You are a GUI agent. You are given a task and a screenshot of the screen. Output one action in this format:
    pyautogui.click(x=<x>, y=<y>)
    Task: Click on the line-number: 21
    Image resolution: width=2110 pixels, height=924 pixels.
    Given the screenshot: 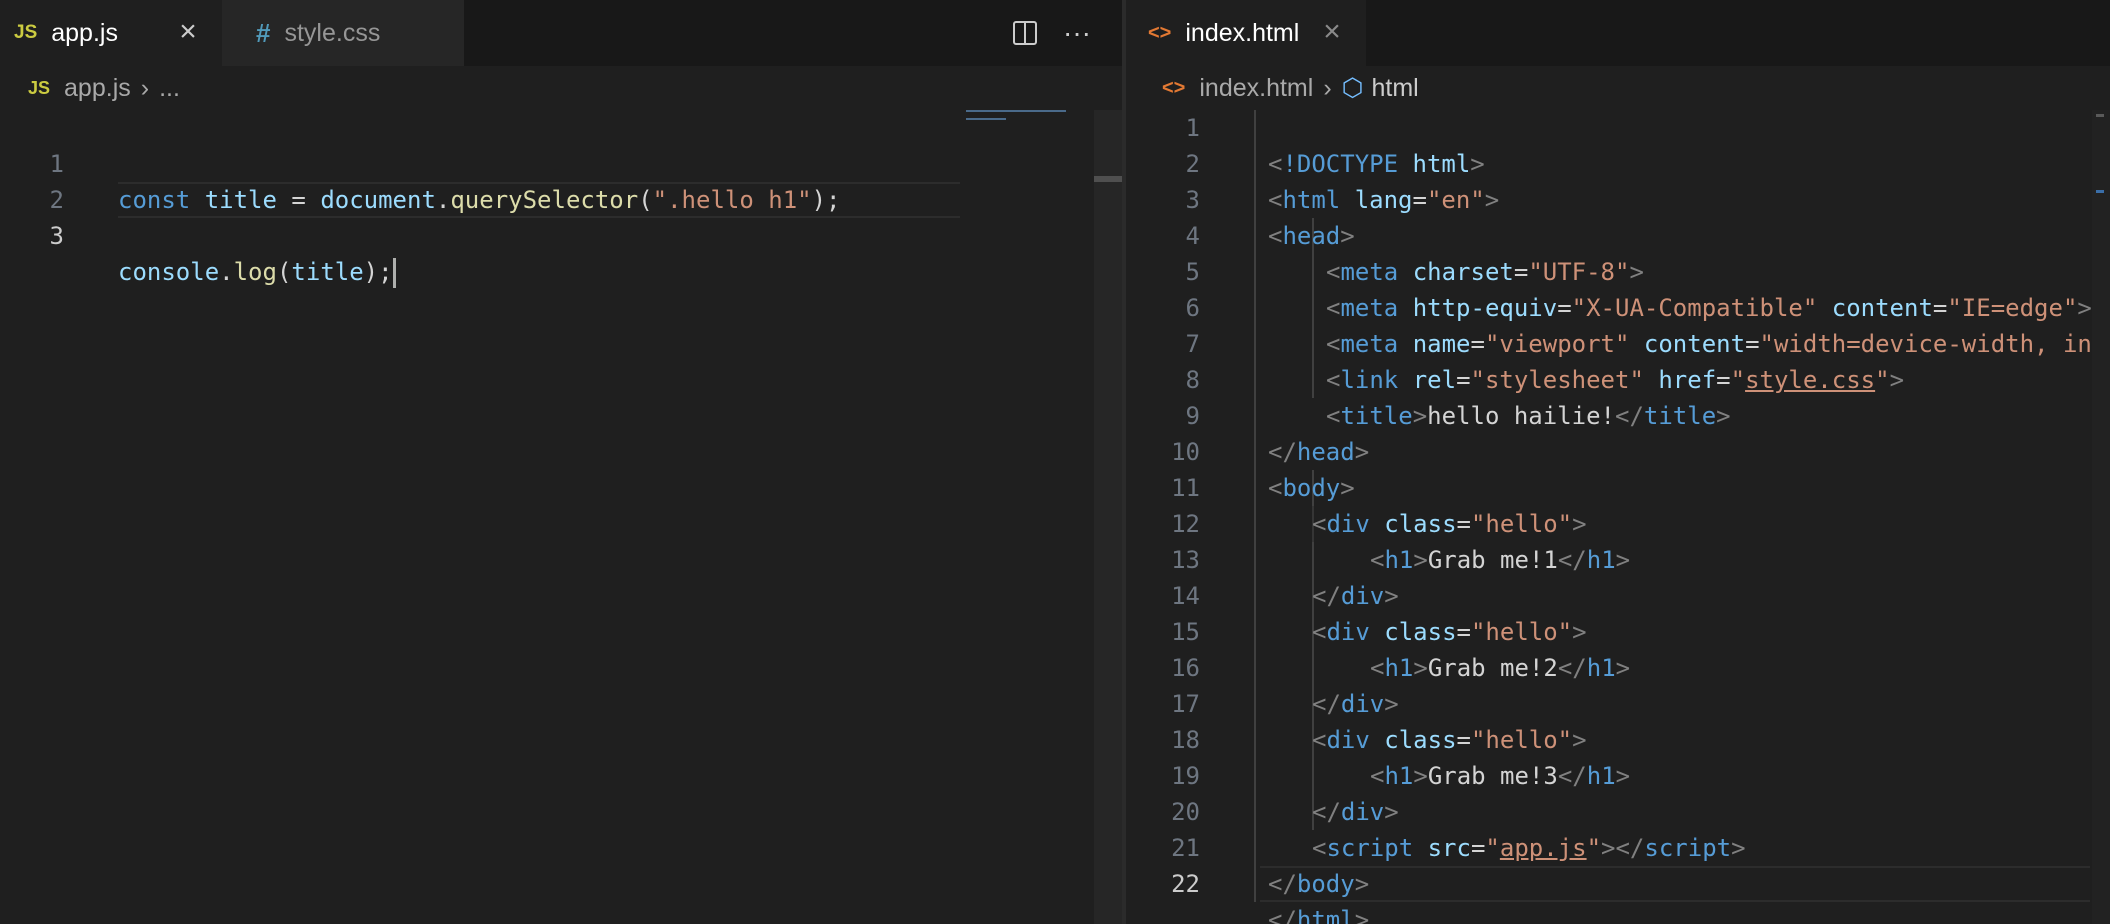 What is the action you would take?
    pyautogui.click(x=1185, y=848)
    